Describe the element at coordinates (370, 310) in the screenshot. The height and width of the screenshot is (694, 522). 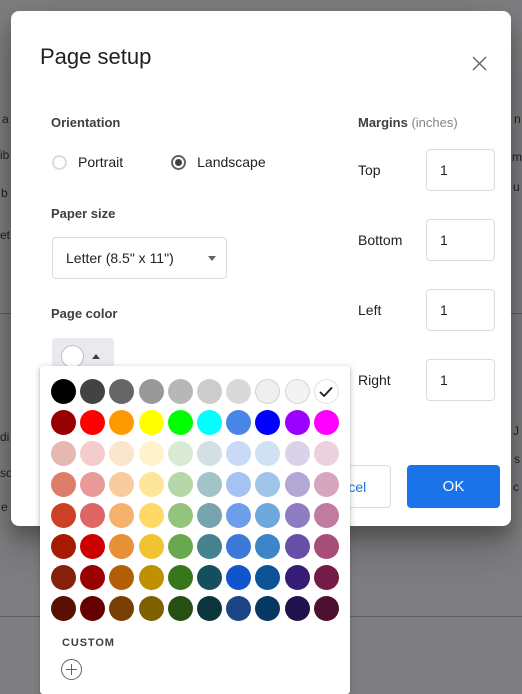
I see `margin-label-left: Left` at that location.